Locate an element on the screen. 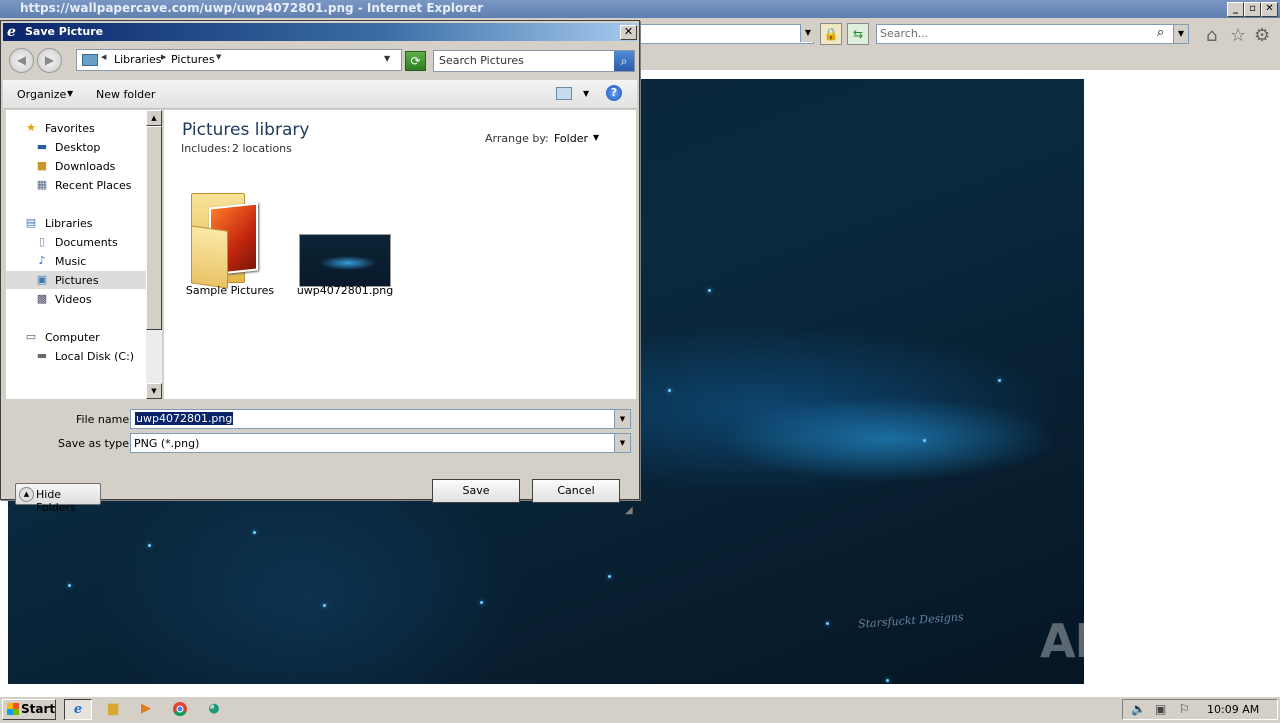 This screenshot has width=1280, height=723. action-center-flag-icon: ⚐ is located at coordinates (1184, 709).